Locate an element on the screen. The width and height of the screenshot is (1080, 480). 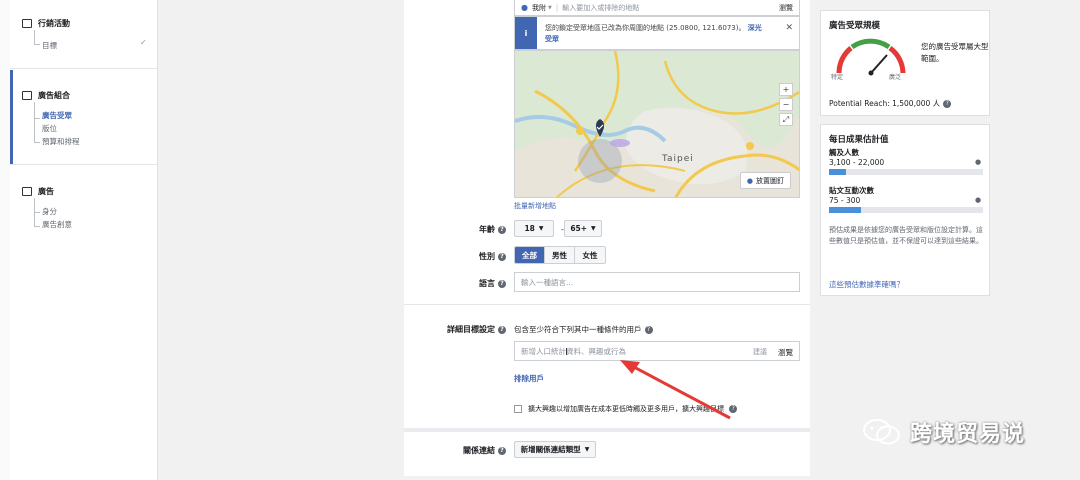
gauge-specific-label: 特定 is located at coordinates (837, 77).